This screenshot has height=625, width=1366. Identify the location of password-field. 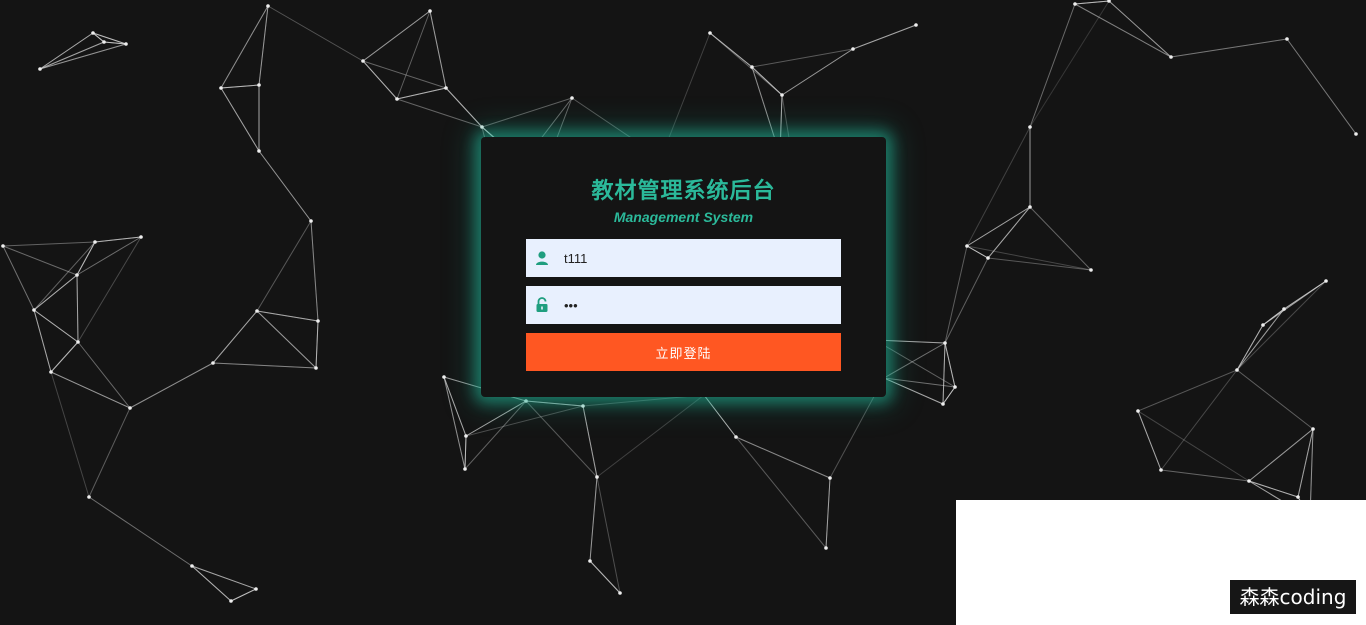
(683, 305).